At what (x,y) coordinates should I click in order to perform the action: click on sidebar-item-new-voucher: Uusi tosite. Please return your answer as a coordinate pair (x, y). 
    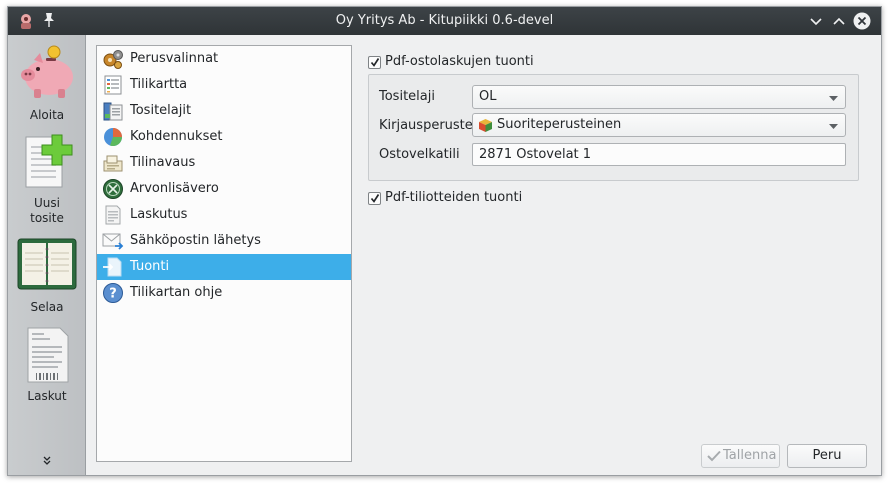
    Looking at the image, I should click on (47, 178).